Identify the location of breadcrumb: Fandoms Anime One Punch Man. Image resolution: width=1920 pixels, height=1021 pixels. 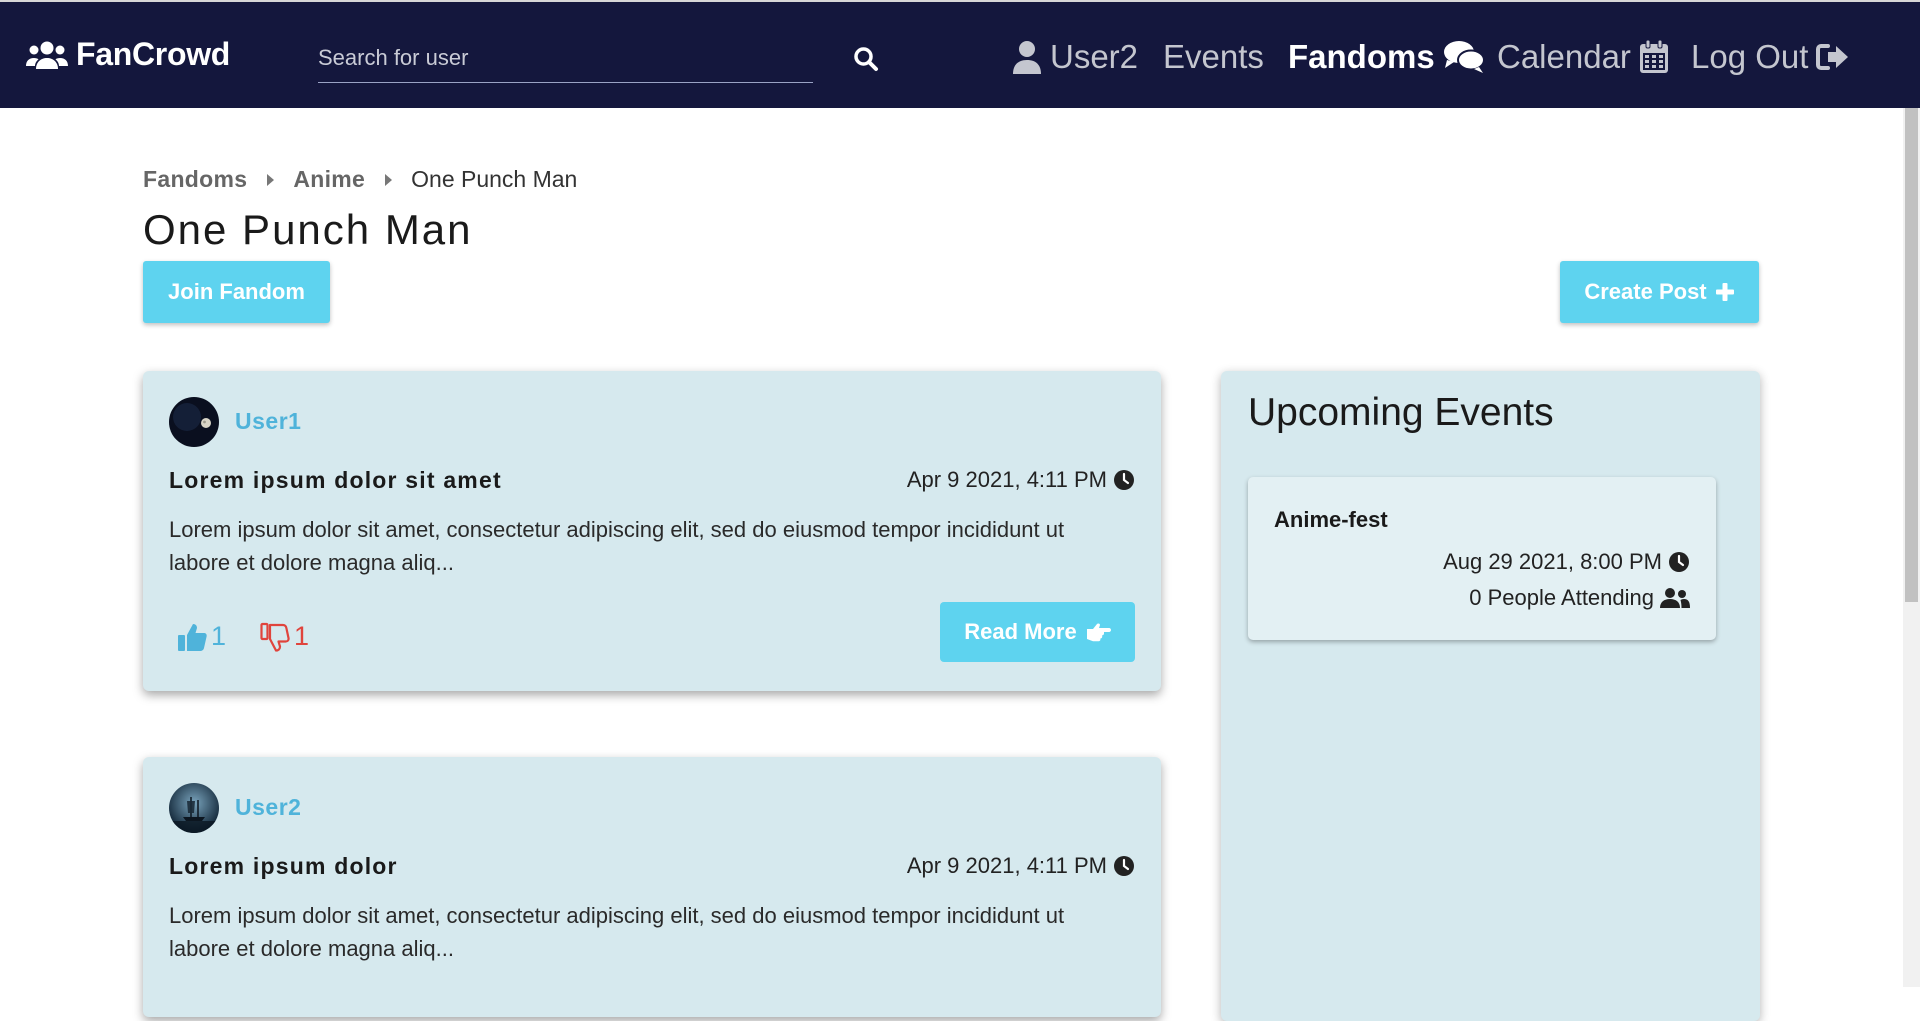
(360, 179).